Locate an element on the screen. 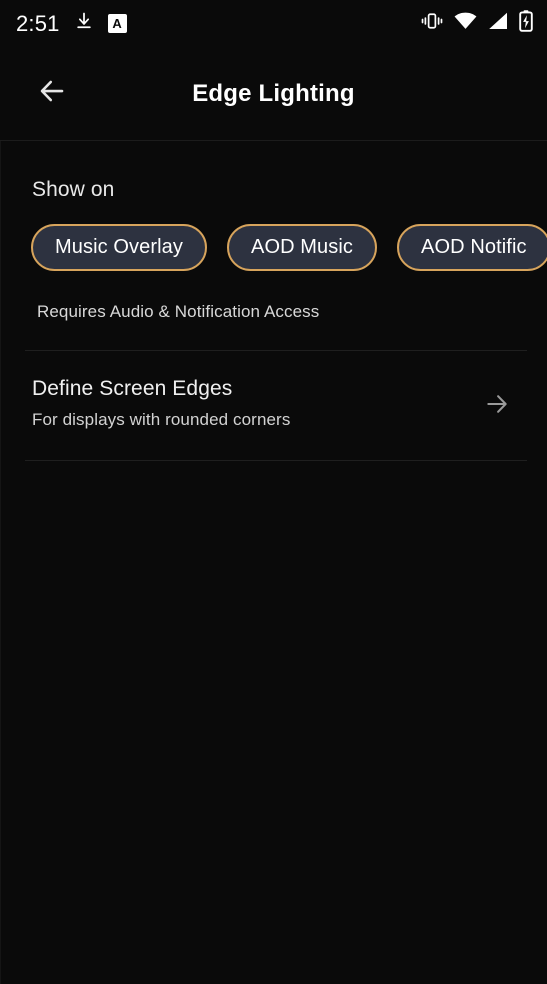 This screenshot has height=984, width=547. back-button is located at coordinates (52, 94).